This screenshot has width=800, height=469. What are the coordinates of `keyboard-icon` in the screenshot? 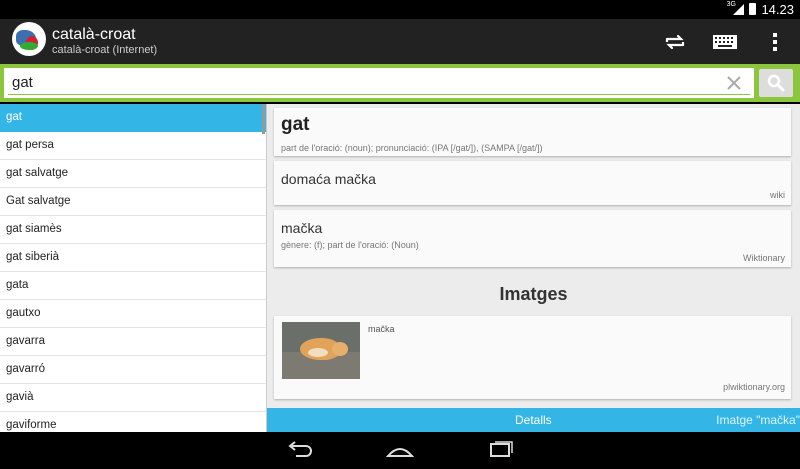 It's located at (725, 42).